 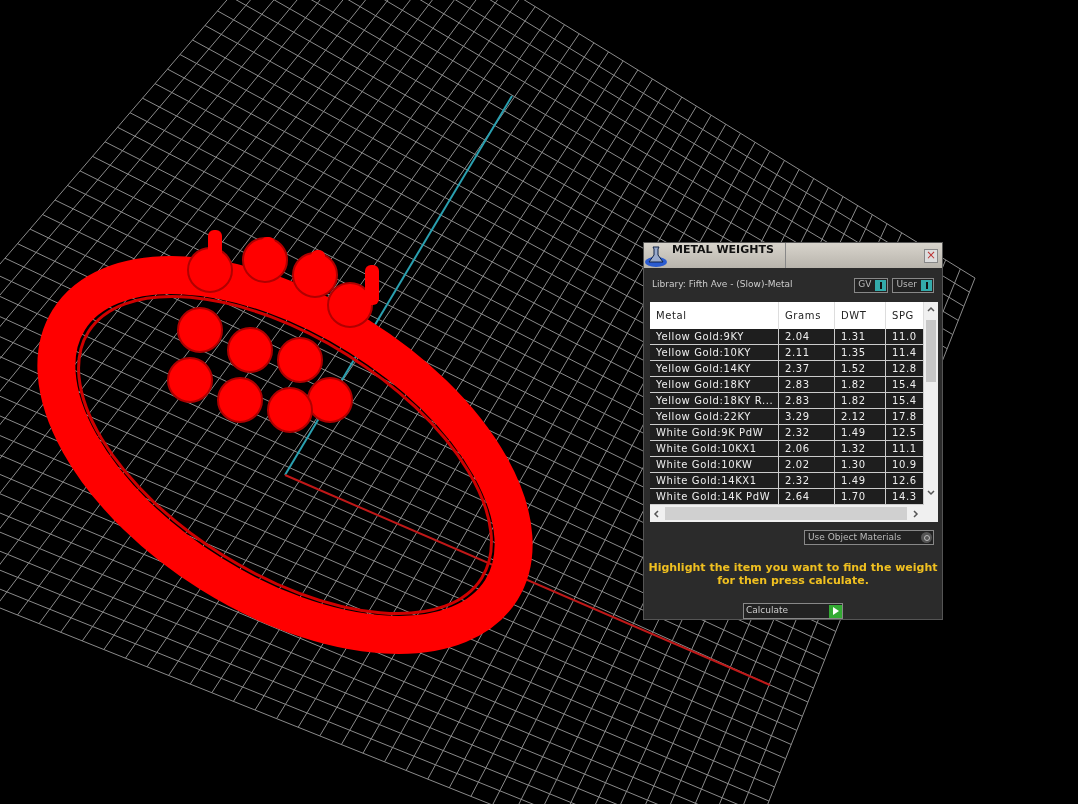 I want to click on table-cell: Yellow Gold:14KY, so click(x=714, y=369).